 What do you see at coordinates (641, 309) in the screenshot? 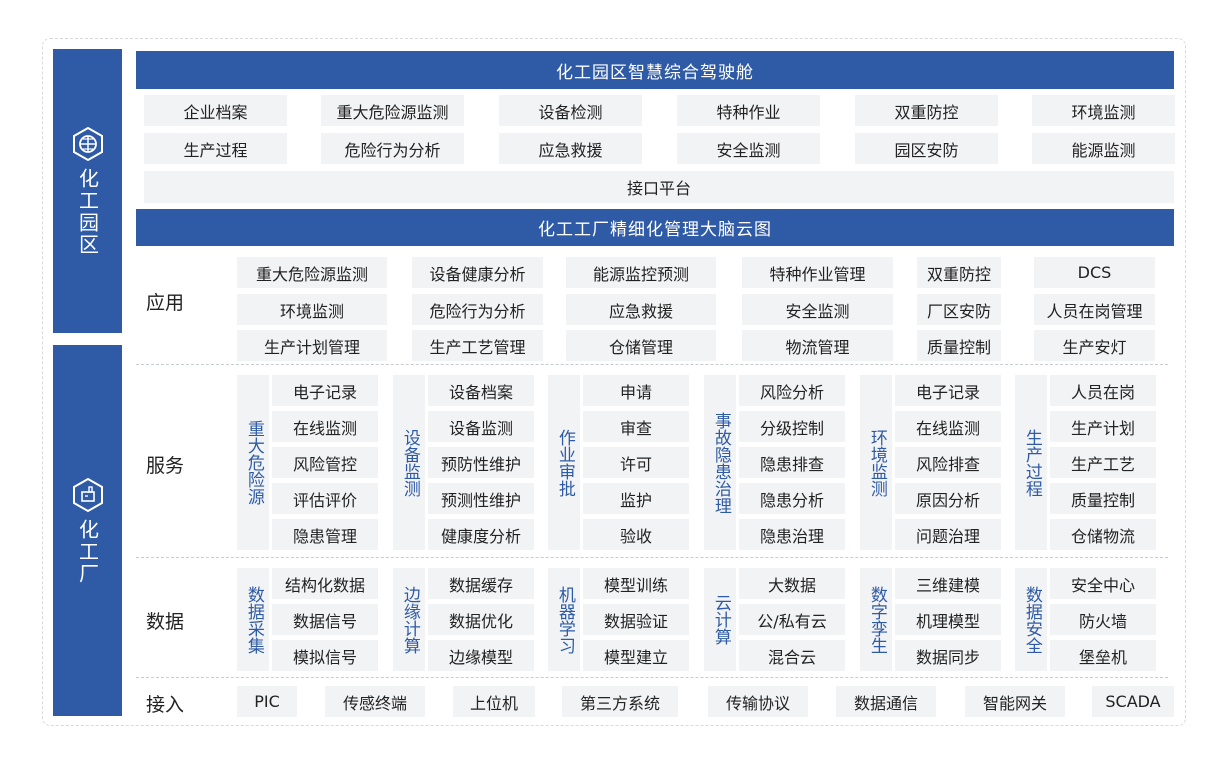
I see `application-item: 应急救援` at bounding box center [641, 309].